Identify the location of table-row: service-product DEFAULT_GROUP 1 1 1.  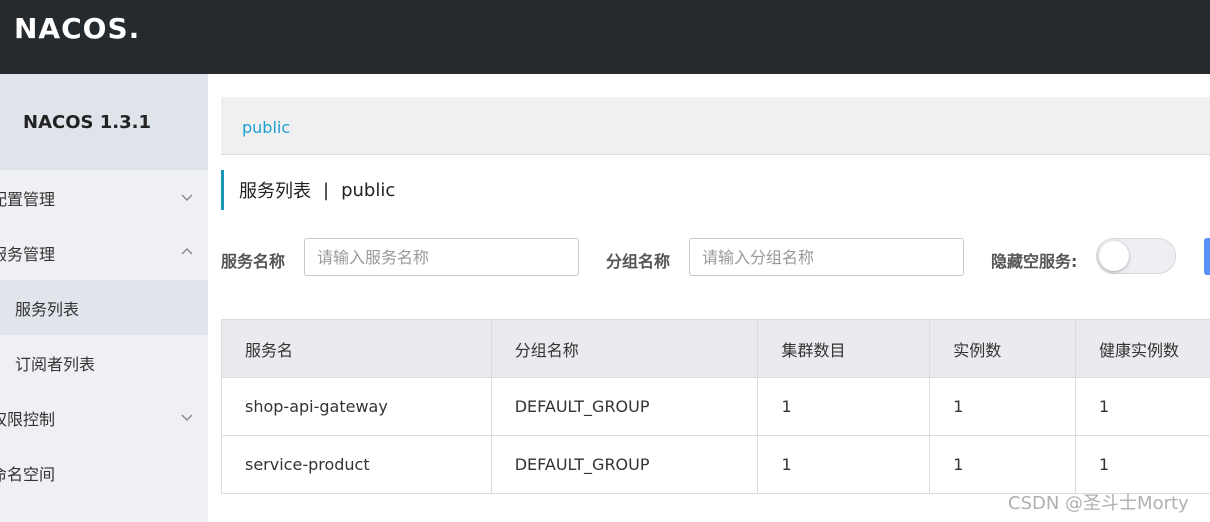
(715, 464).